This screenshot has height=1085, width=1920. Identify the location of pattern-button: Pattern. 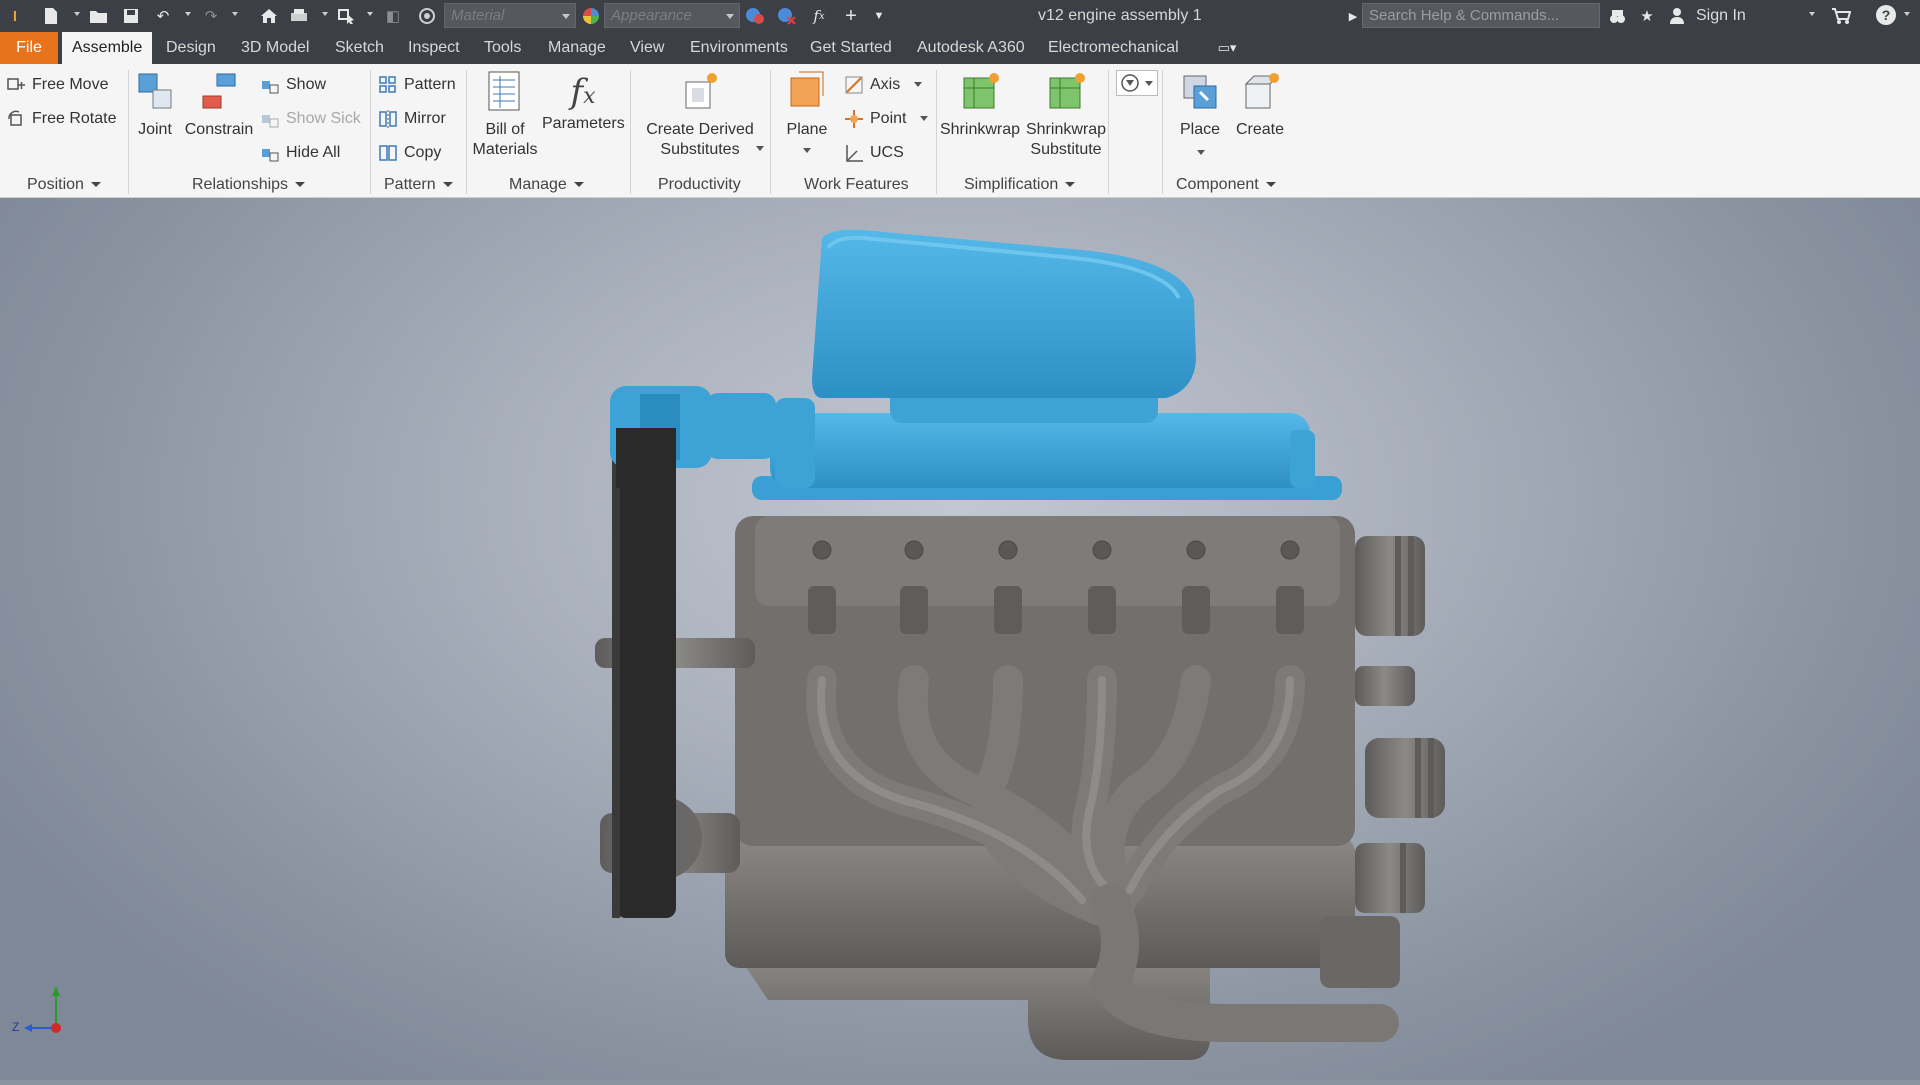
(417, 85).